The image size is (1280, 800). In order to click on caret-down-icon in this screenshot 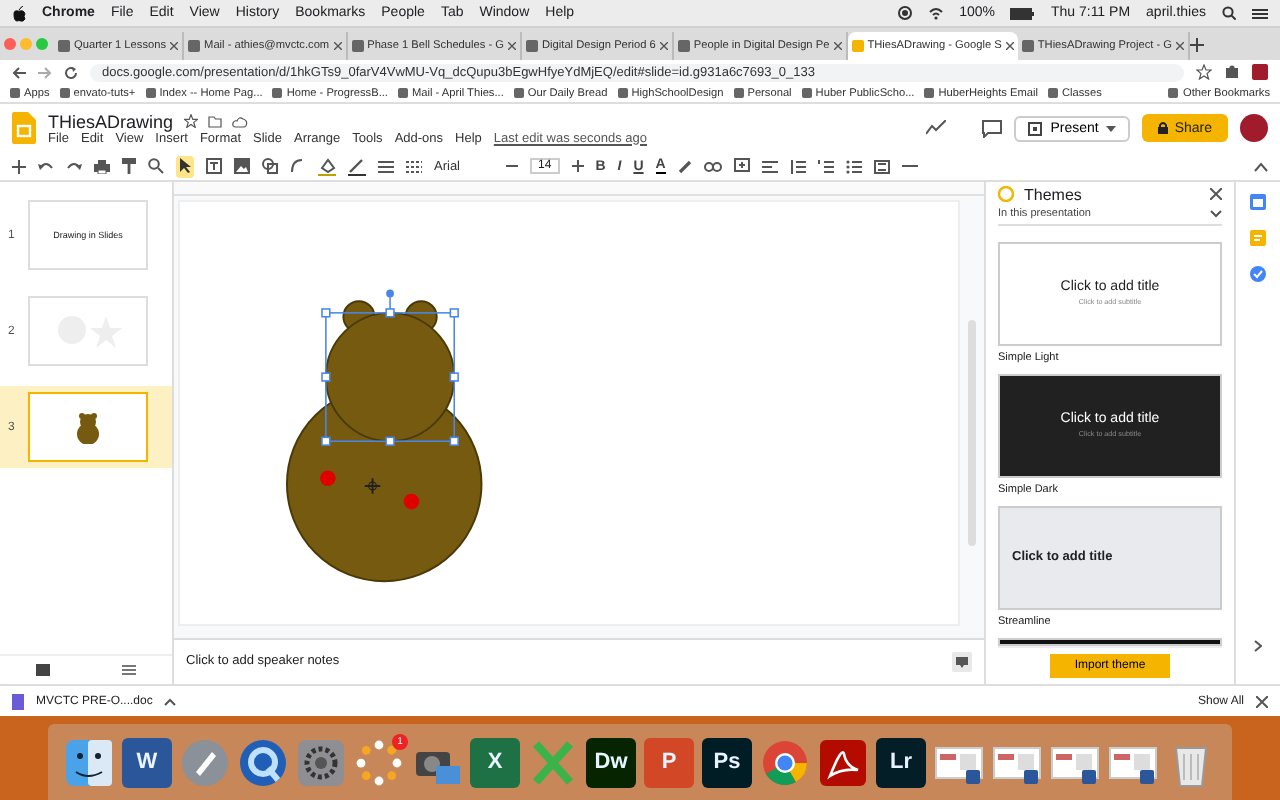, I will do `click(1111, 128)`.